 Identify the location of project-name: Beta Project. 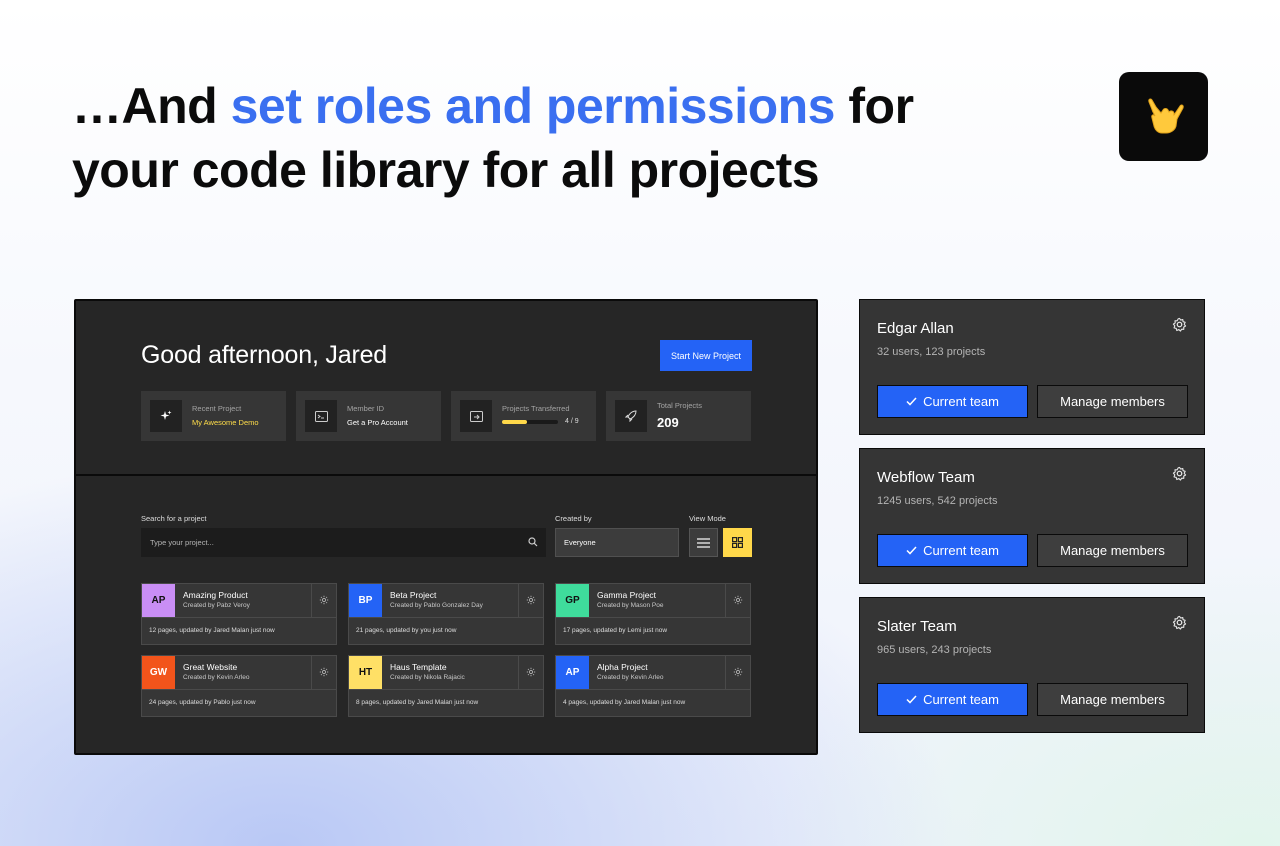
(413, 595).